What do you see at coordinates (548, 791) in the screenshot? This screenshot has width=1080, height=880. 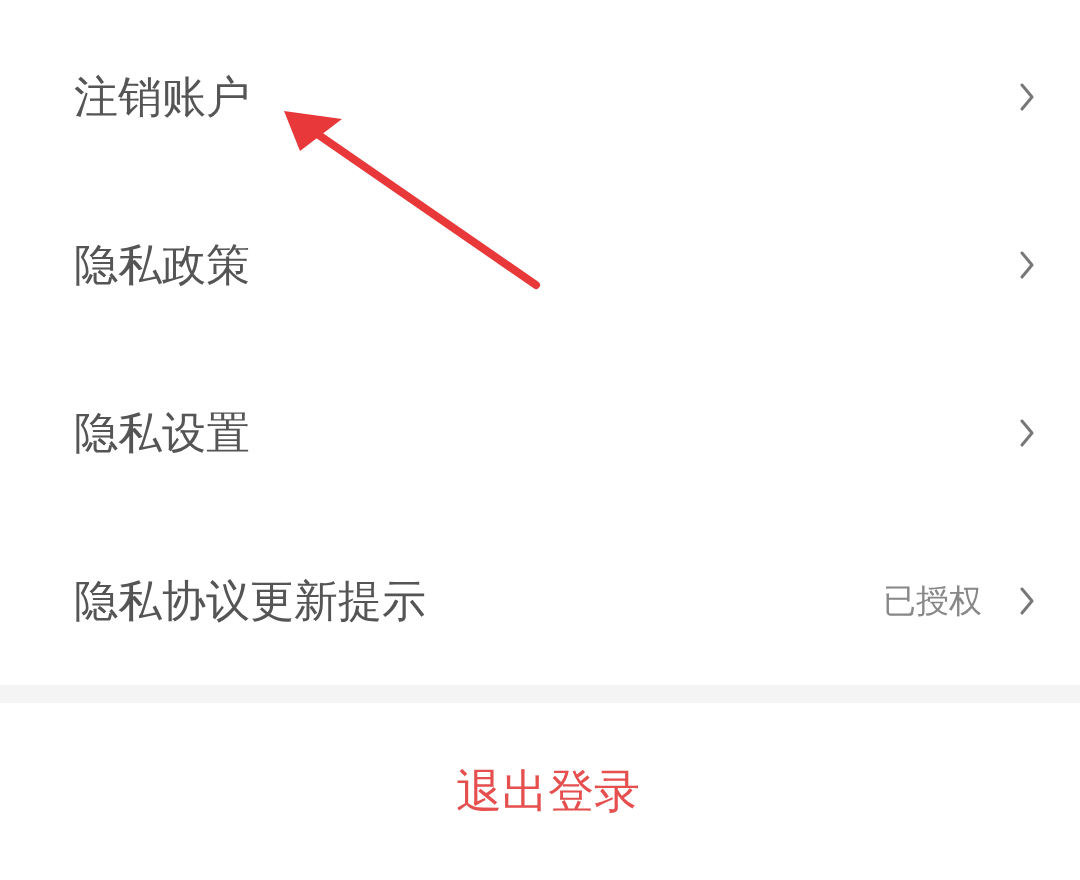 I see `logout-button: 退出登录` at bounding box center [548, 791].